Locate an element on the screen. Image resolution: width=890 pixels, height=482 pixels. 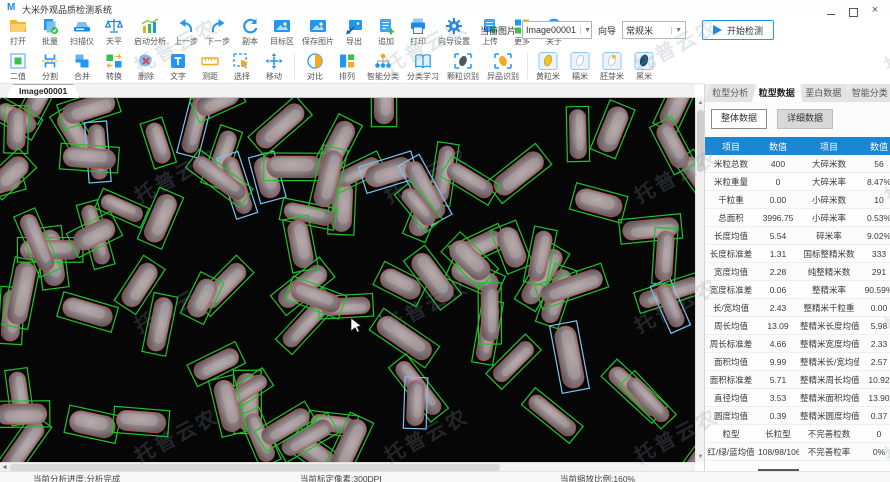
tool-balance: 天平 is located at coordinates (114, 32).